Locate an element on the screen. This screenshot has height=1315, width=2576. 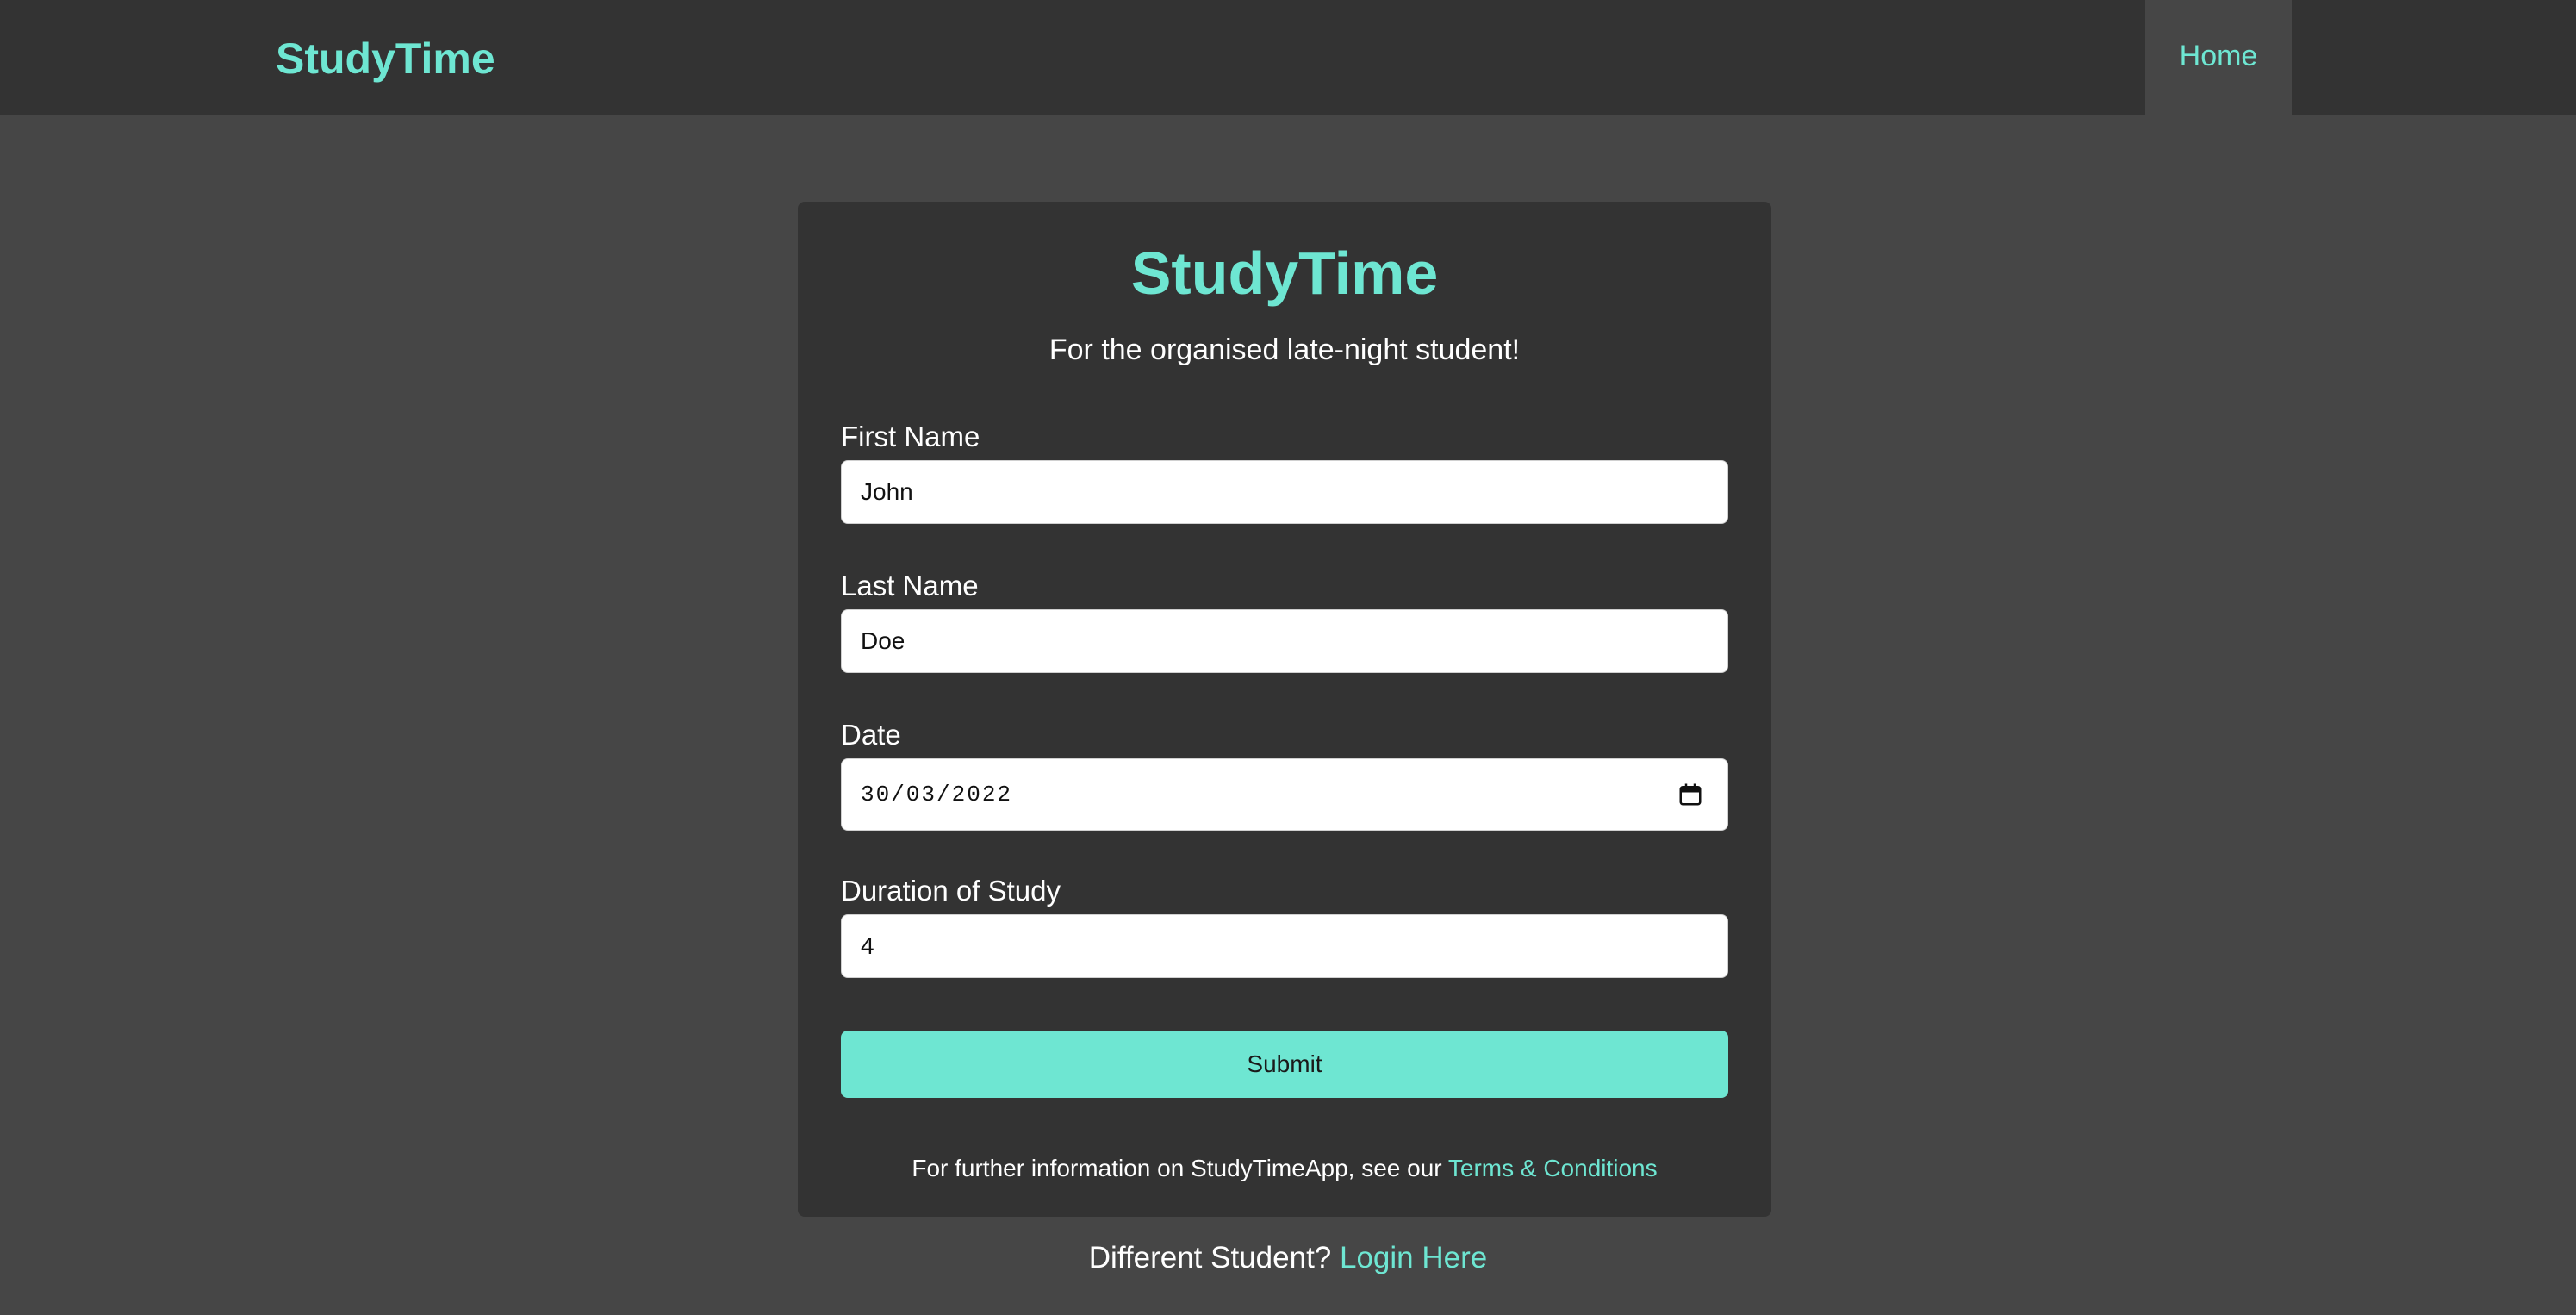
login-link: Login Here is located at coordinates (1413, 1257).